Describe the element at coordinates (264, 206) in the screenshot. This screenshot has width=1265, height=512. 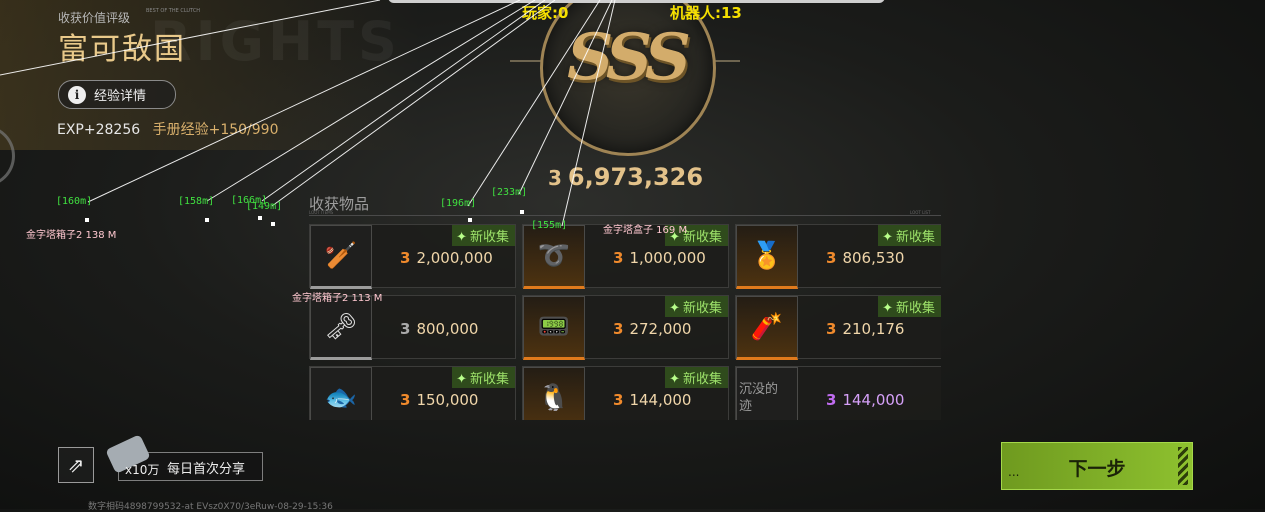
I see `esp-distance: [149m]` at that location.